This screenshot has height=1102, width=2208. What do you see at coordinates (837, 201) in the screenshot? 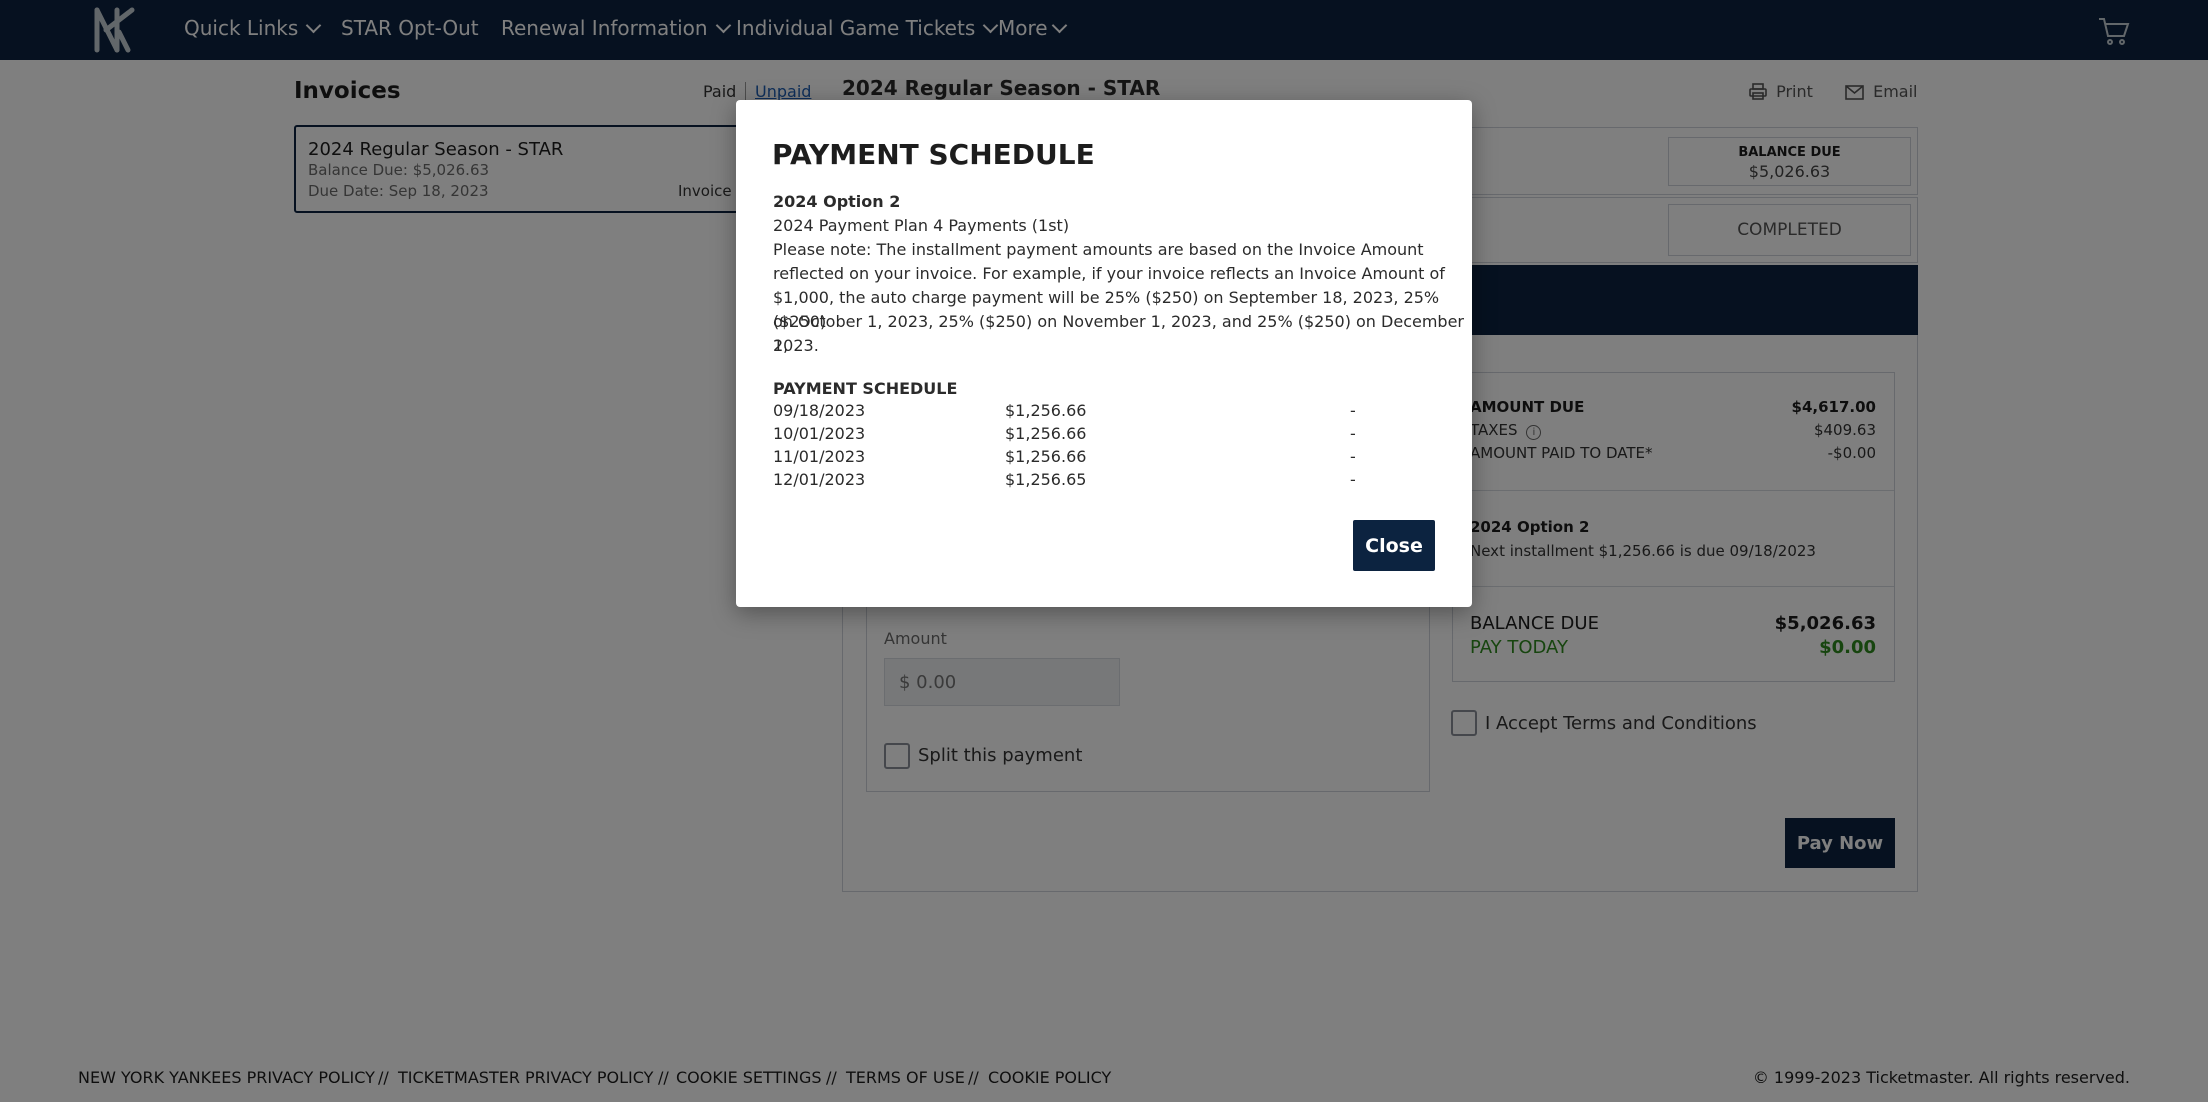
I see `modal-option-name: 2024 Option 2` at bounding box center [837, 201].